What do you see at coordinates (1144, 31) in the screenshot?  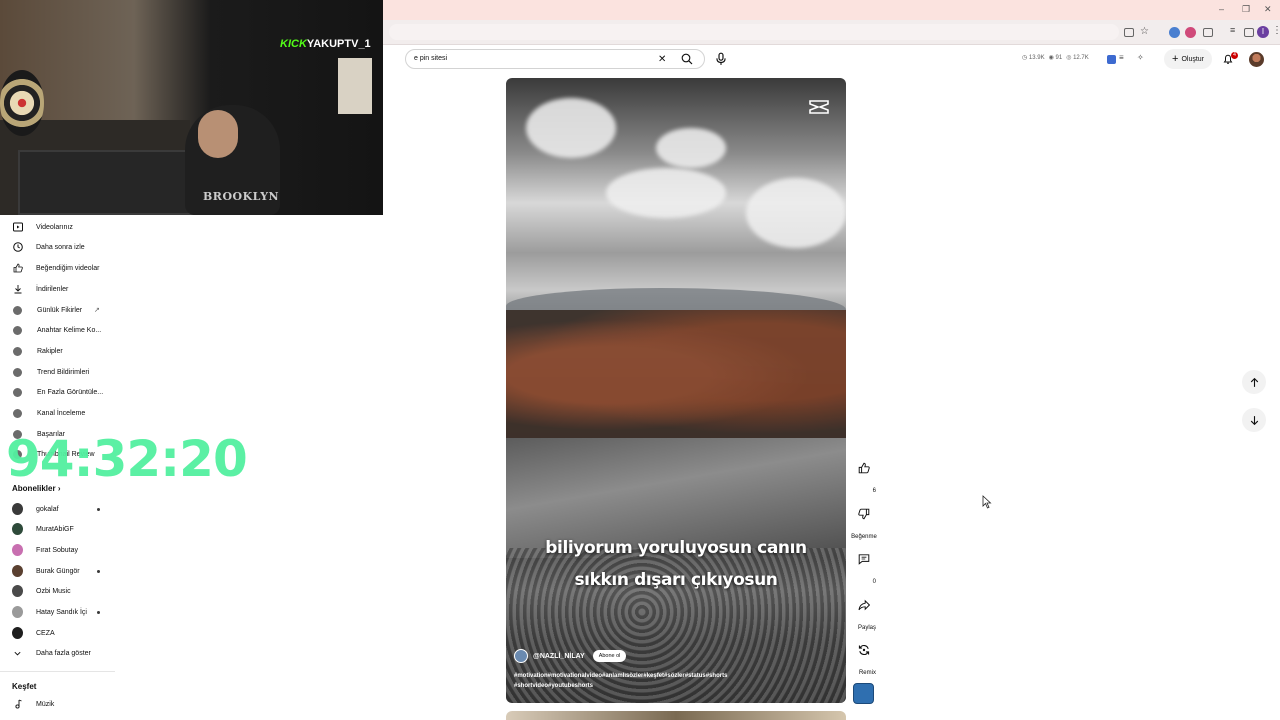 I see `bookmark-star-icon: ☆` at bounding box center [1144, 31].